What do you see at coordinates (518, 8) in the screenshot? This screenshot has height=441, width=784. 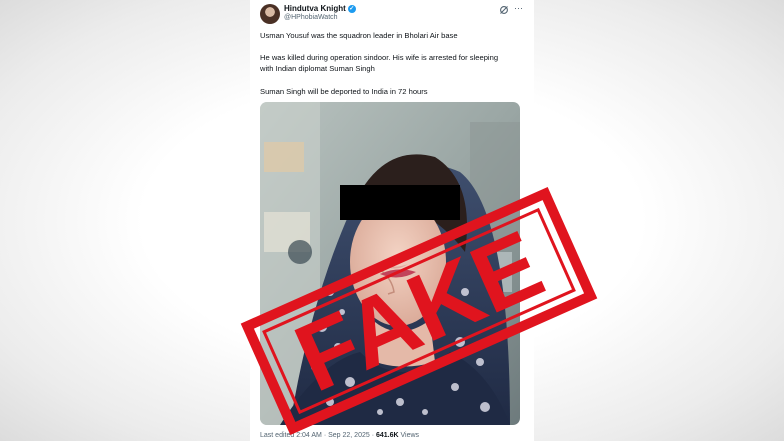 I see `more-options-icon: ⋯` at bounding box center [518, 8].